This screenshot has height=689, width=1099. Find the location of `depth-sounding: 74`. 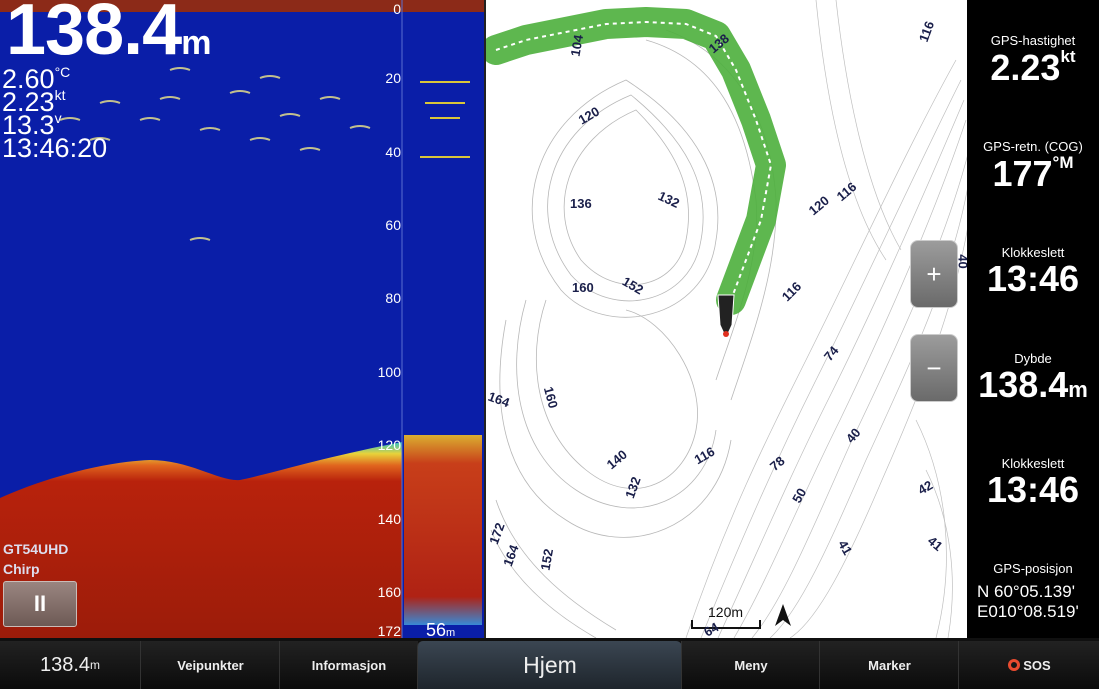

depth-sounding: 74 is located at coordinates (831, 353).